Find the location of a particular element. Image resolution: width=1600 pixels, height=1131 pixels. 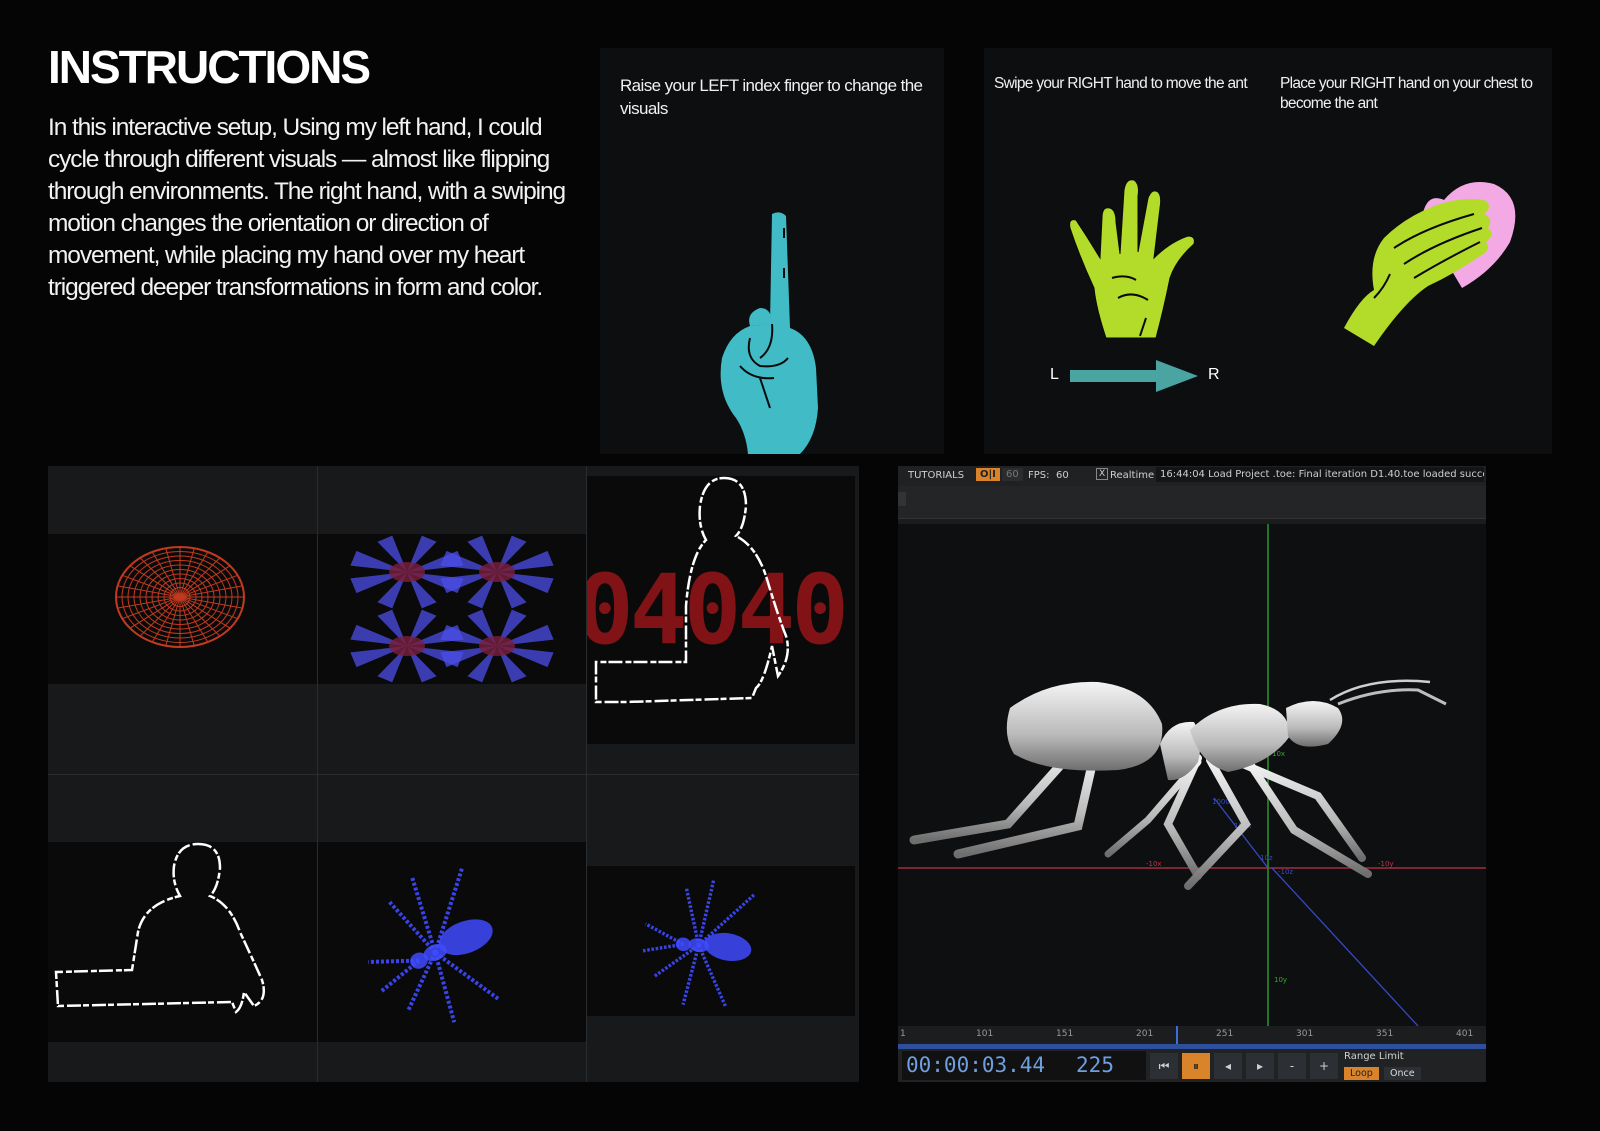

arrow-right-label: R is located at coordinates (1214, 374).